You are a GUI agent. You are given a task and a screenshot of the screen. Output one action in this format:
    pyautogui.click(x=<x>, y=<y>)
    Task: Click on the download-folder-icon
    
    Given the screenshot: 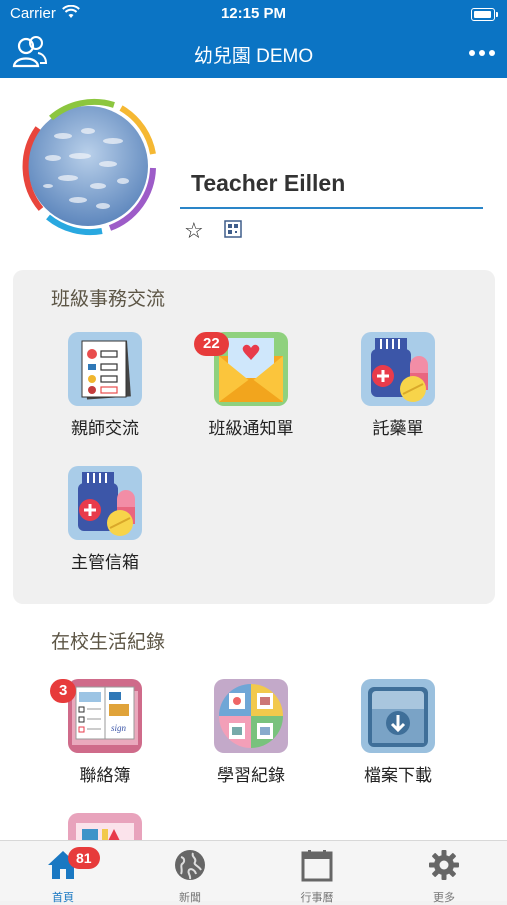 What is the action you would take?
    pyautogui.click(x=398, y=716)
    